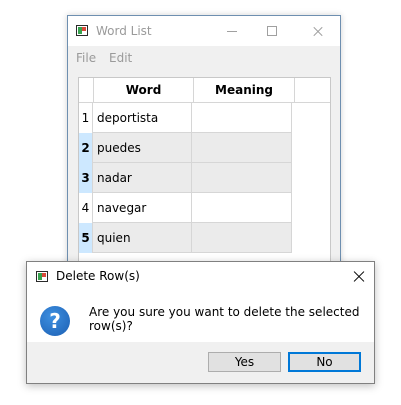  I want to click on table-corner, so click(86, 90).